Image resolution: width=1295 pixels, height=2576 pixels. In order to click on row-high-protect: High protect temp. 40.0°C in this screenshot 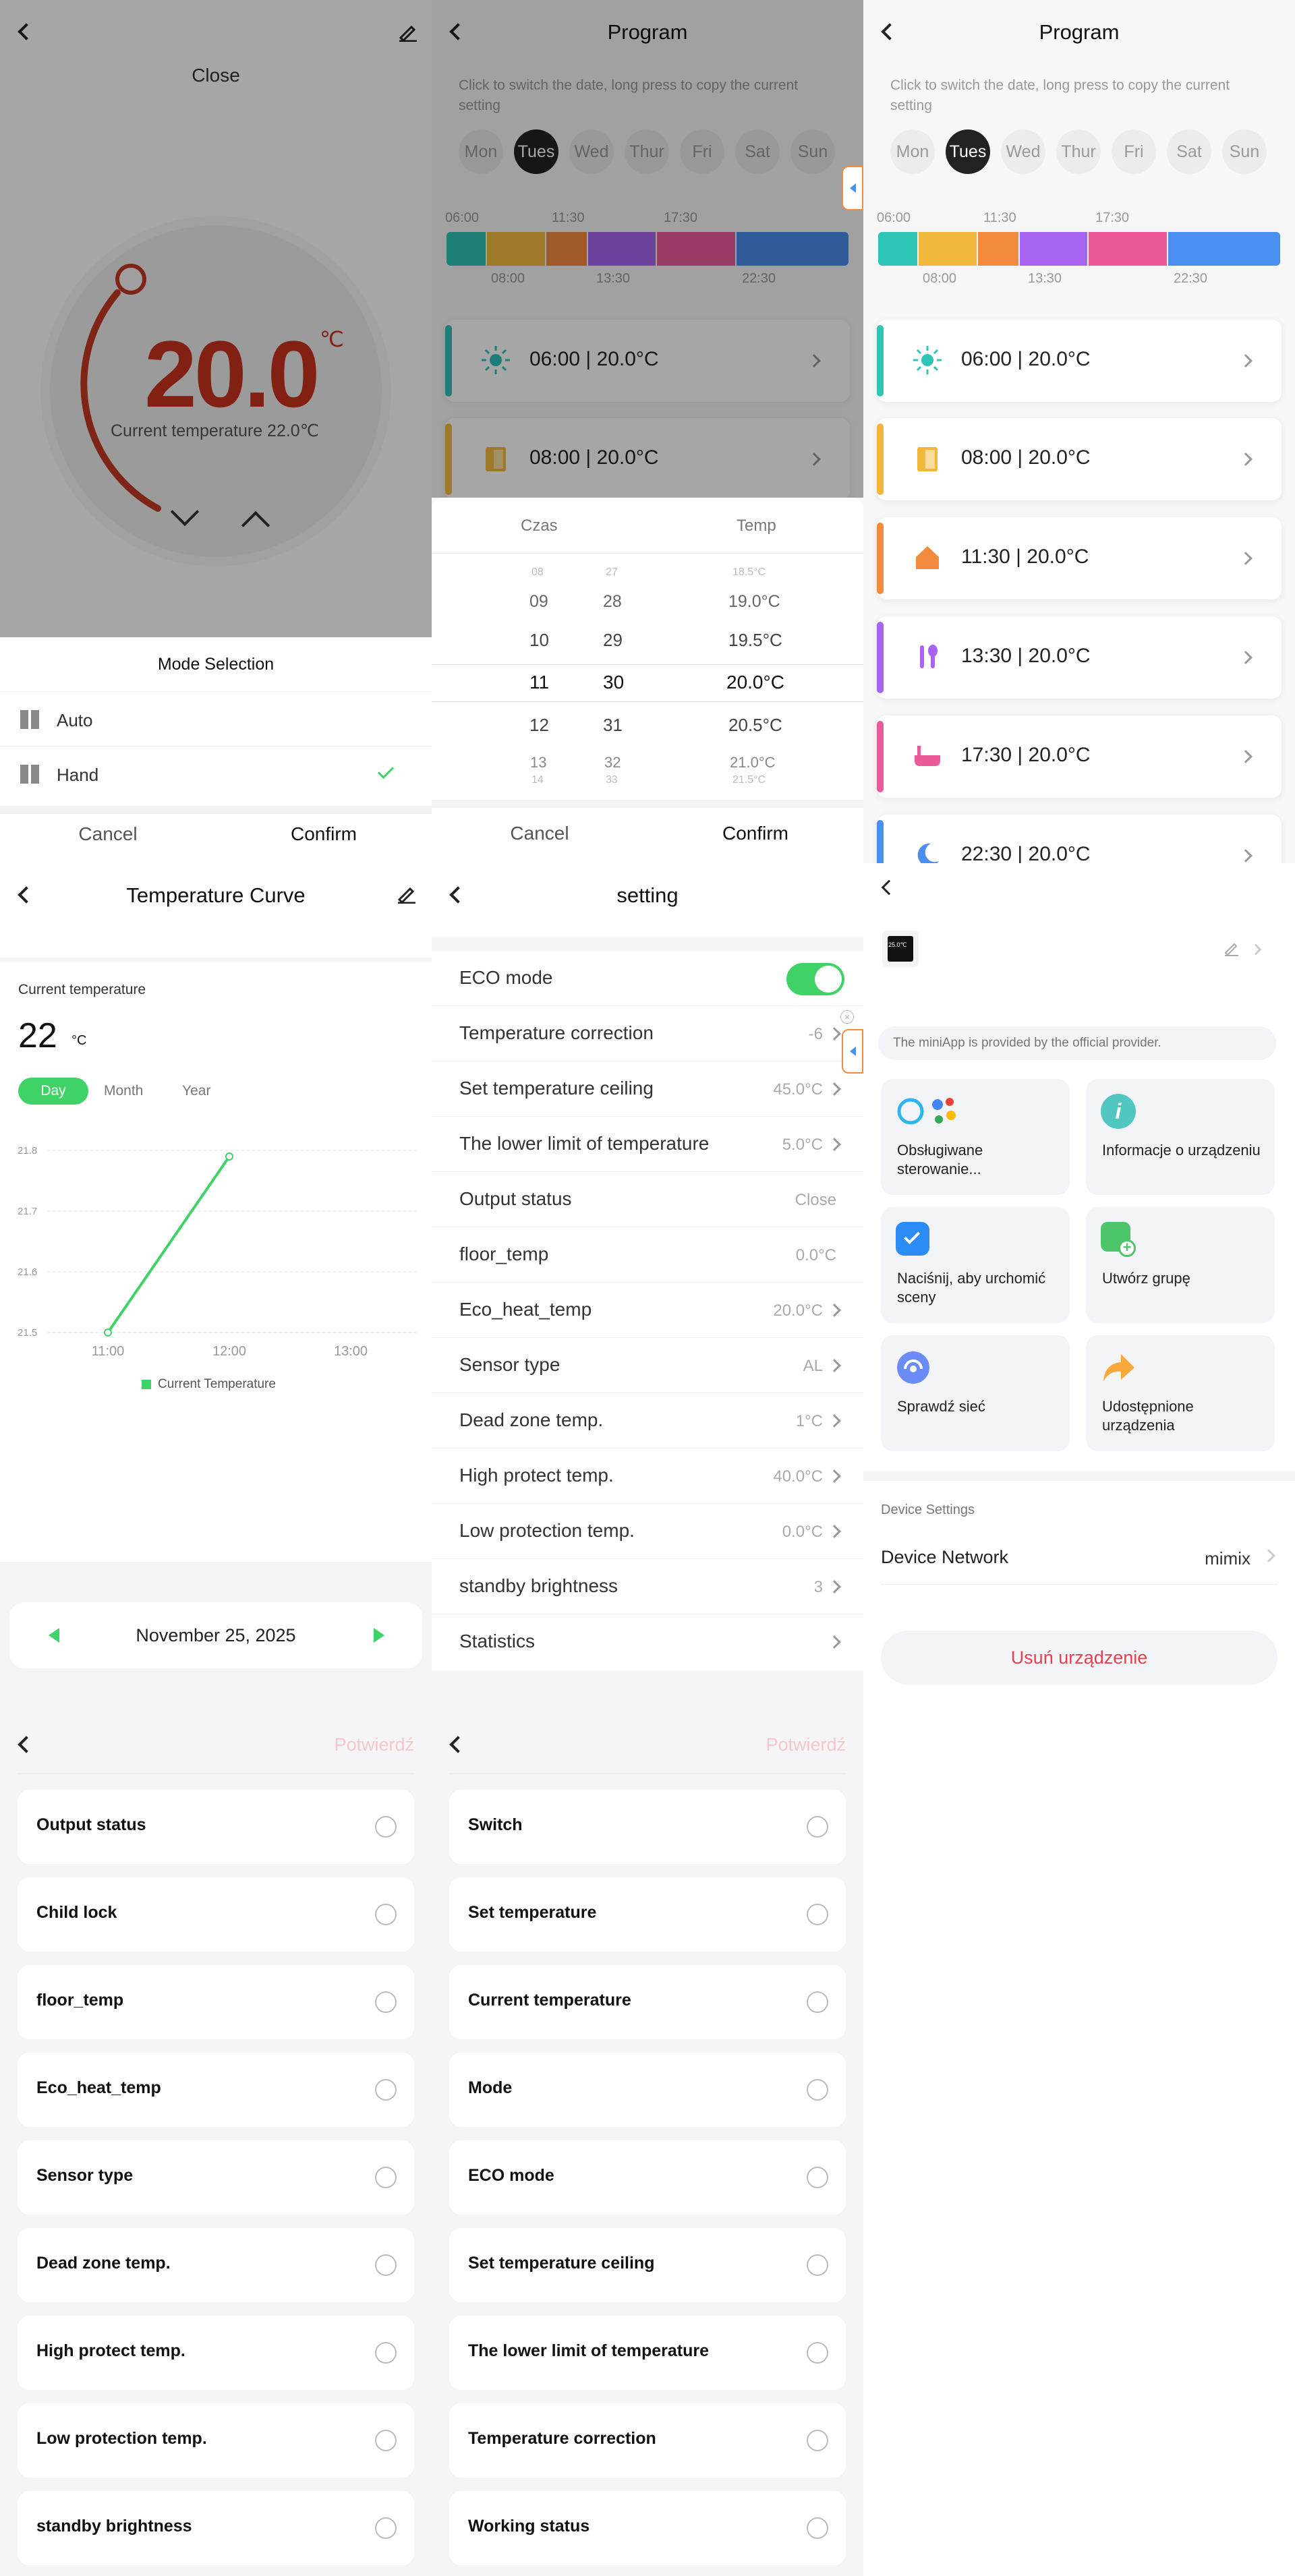, I will do `click(647, 1476)`.